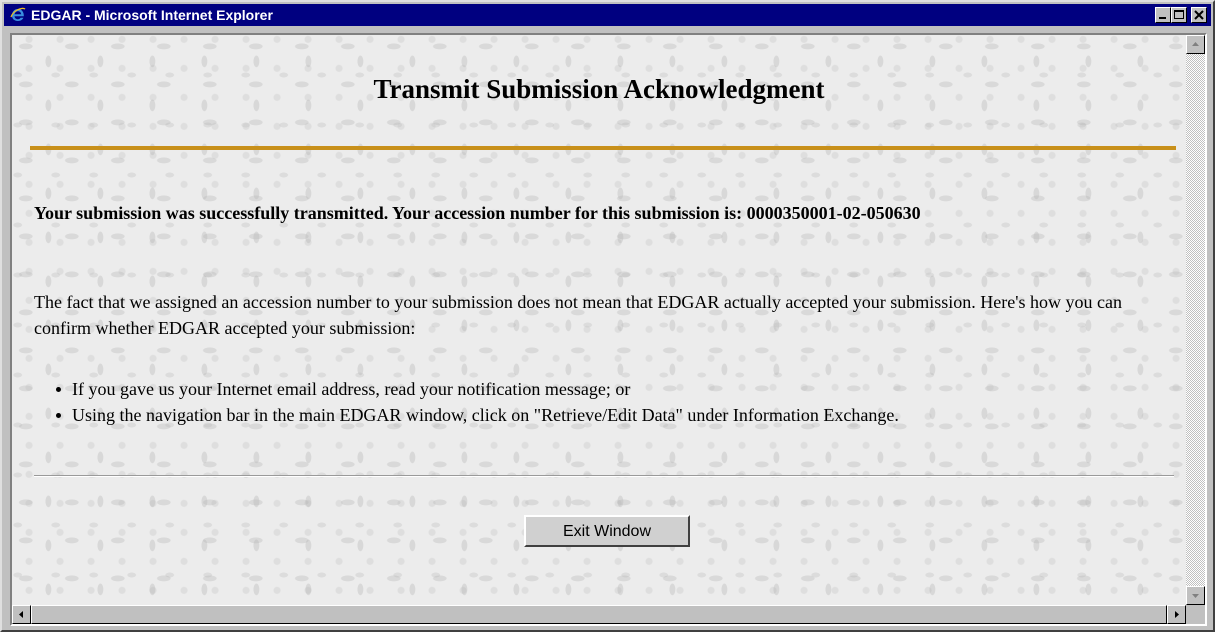 The height and width of the screenshot is (632, 1215). Describe the element at coordinates (607, 15) in the screenshot. I see `title-bar: EDGAR - Microsoft Internet Explorer` at that location.